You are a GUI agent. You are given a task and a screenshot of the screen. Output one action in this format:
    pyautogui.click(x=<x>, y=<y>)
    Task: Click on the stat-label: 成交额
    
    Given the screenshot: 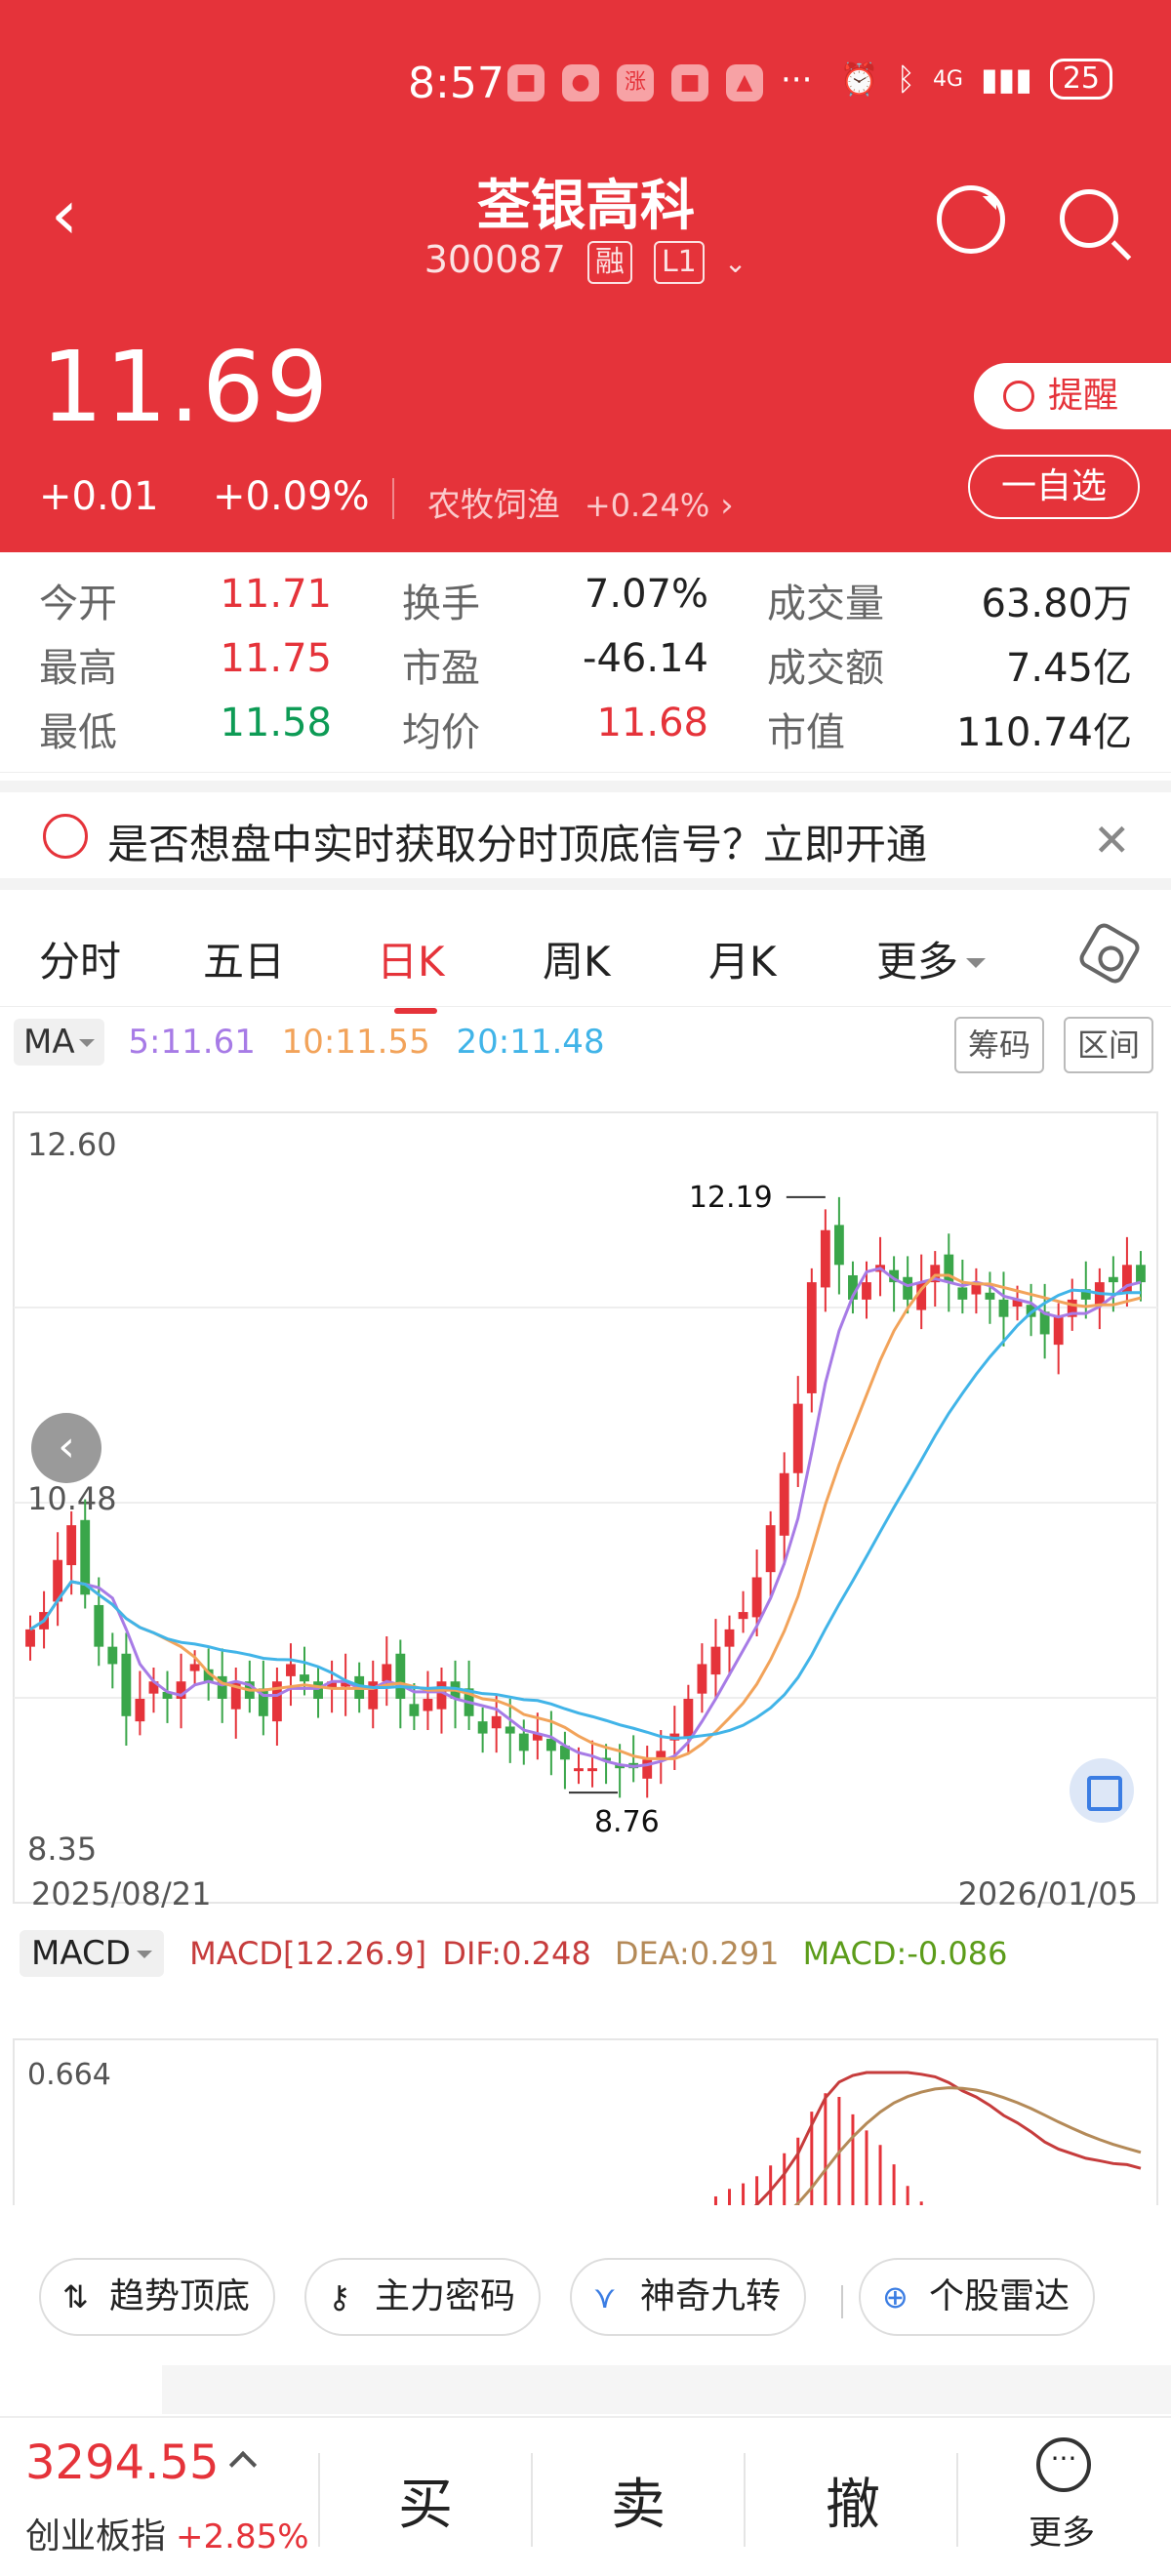 What is the action you would take?
    pyautogui.click(x=825, y=664)
    